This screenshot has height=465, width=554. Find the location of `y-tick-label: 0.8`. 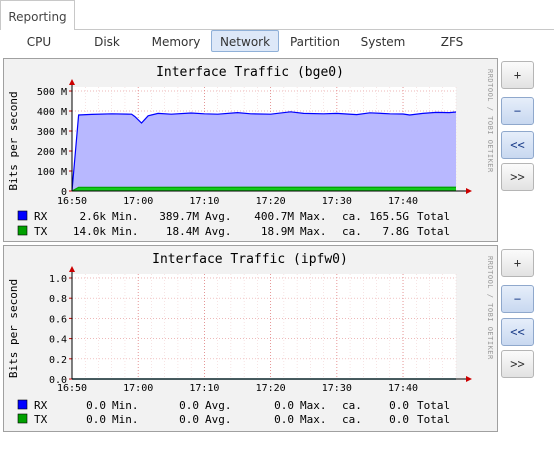

y-tick-label: 0.8 is located at coordinates (58, 299).